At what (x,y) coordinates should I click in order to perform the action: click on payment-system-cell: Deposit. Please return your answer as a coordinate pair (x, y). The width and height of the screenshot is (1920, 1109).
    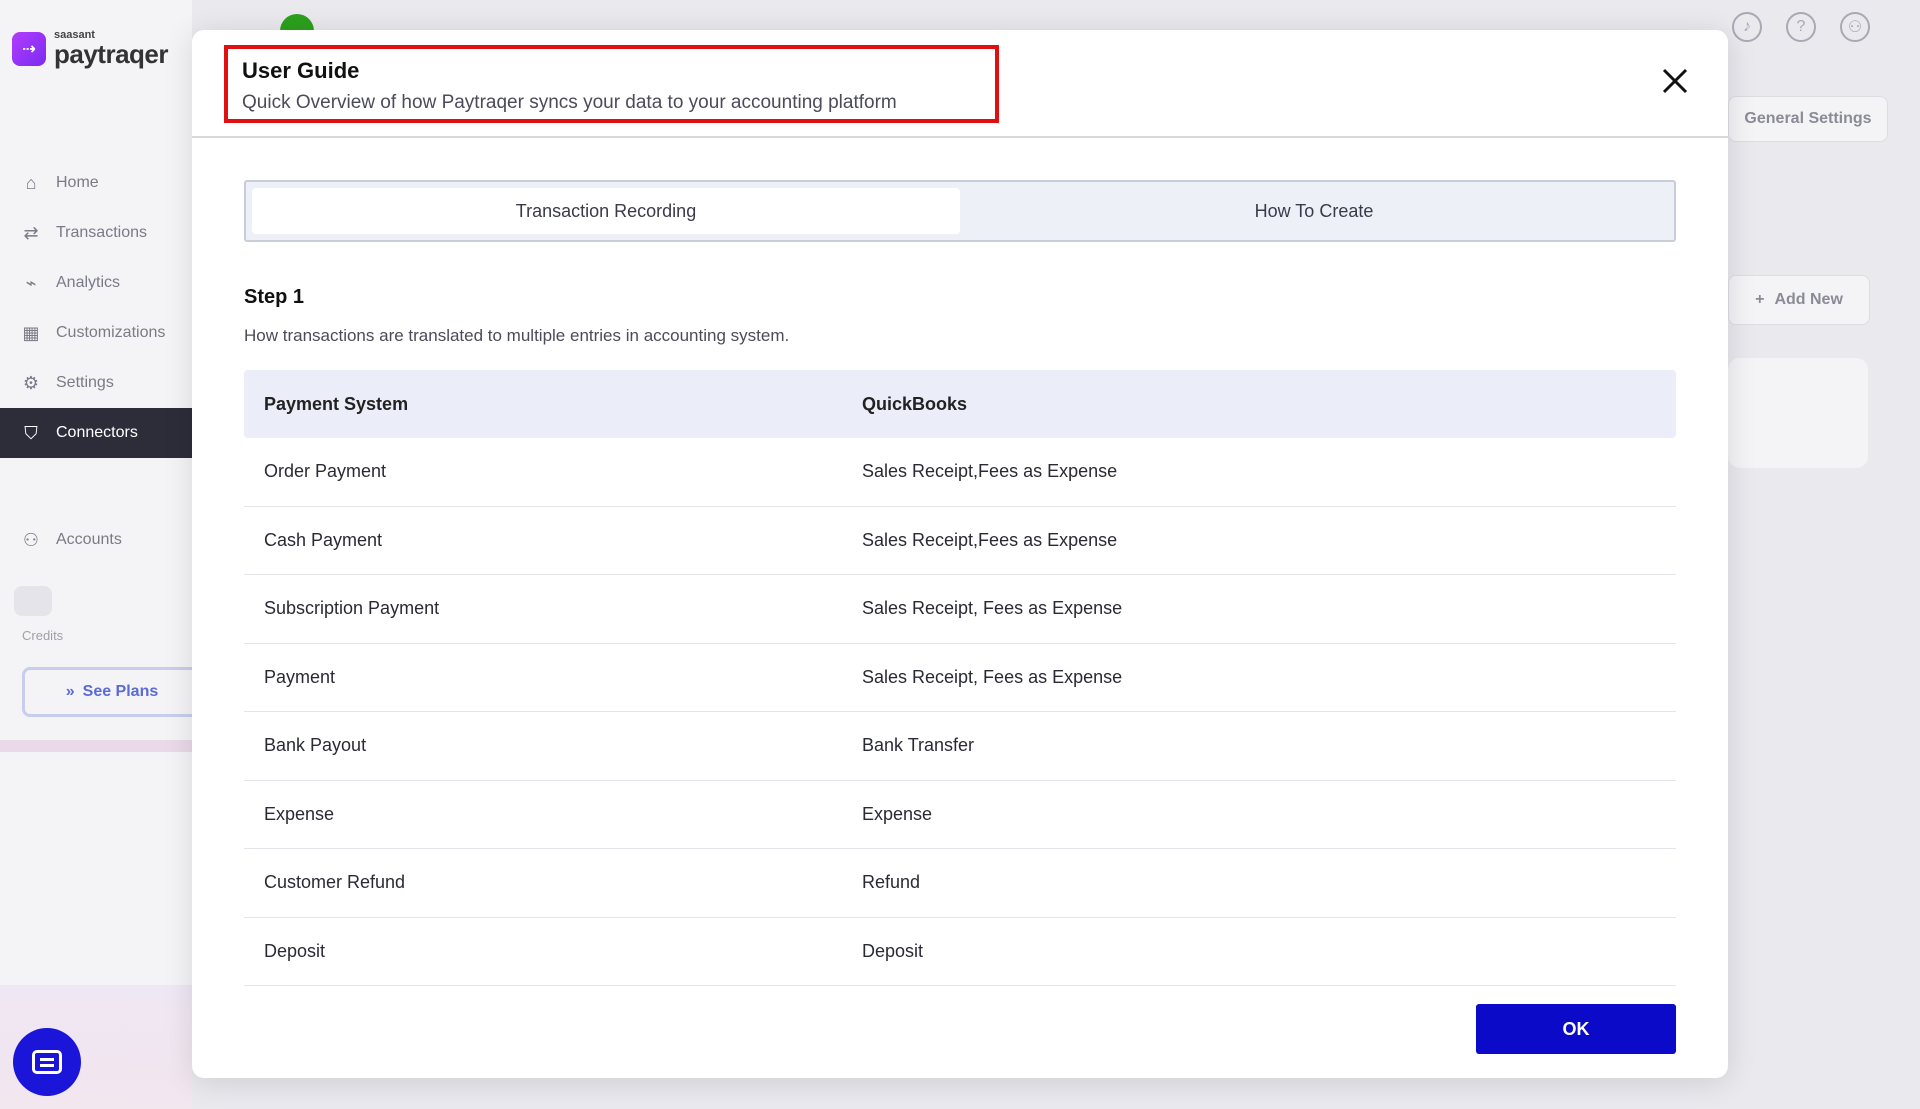
    Looking at the image, I should click on (295, 950).